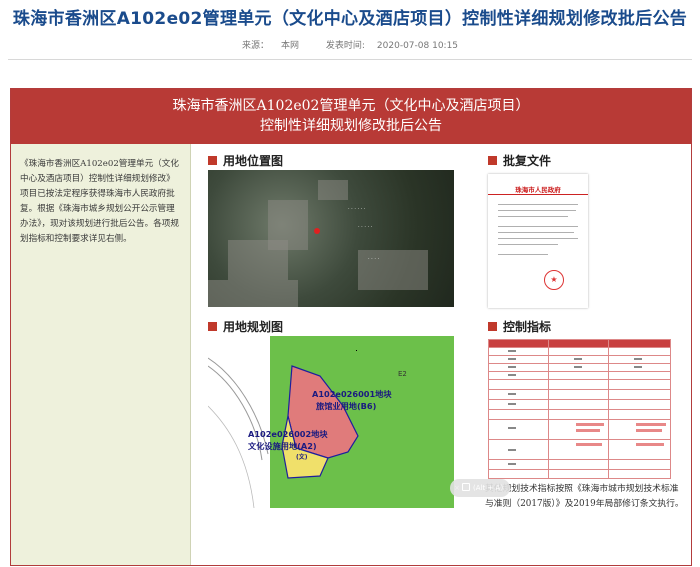 Image resolution: width=700 pixels, height=567 pixels. I want to click on plan-drawing, so click(331, 422).